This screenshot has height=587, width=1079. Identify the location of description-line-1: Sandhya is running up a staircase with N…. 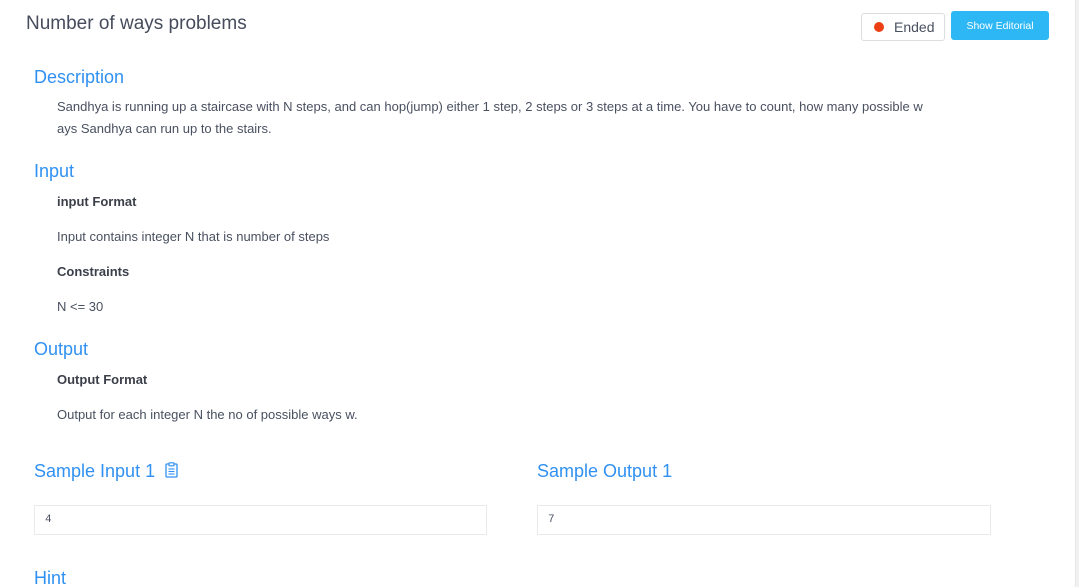
(490, 106).